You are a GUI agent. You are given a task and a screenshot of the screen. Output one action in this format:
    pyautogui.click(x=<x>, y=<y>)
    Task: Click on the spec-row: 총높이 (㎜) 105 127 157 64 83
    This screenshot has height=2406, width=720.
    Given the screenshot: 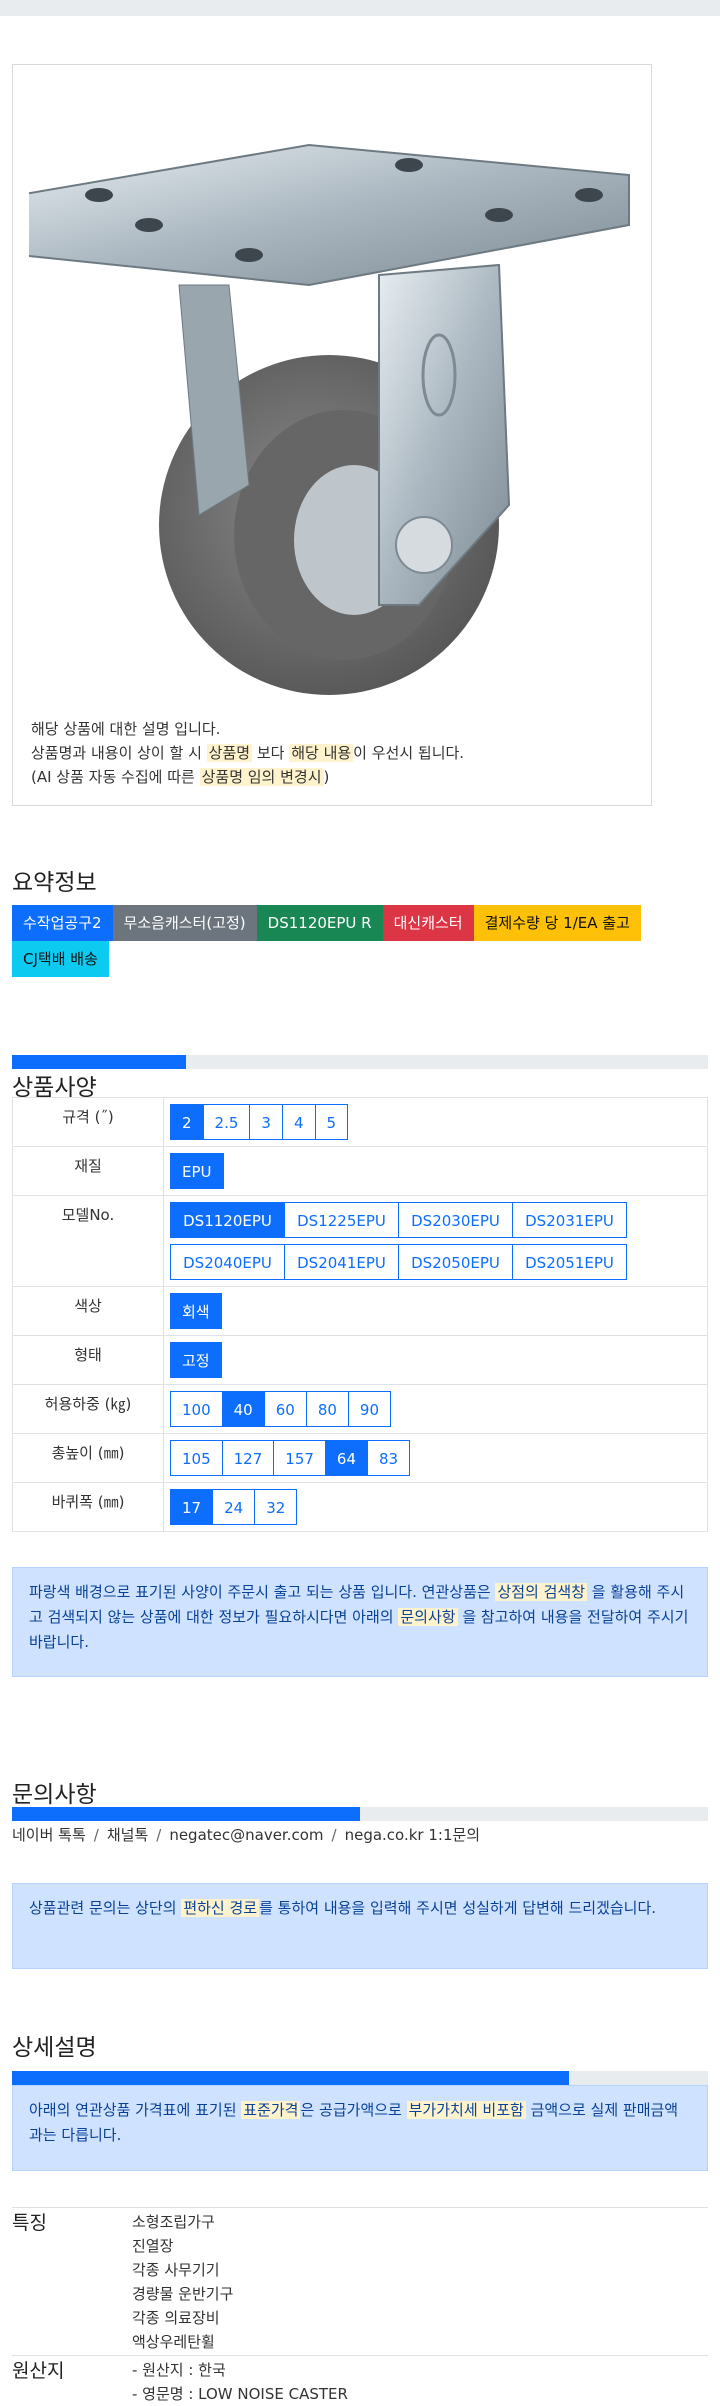 What is the action you would take?
    pyautogui.click(x=360, y=1458)
    